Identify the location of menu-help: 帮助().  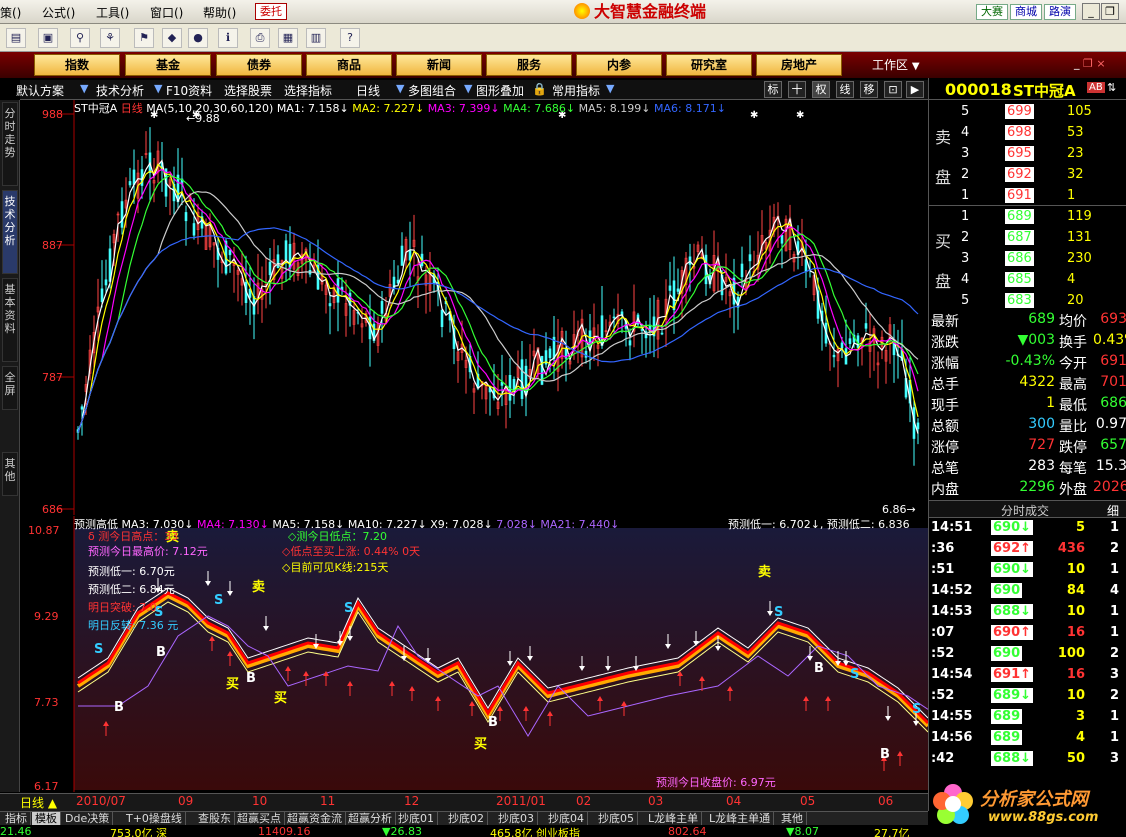
(219, 12).